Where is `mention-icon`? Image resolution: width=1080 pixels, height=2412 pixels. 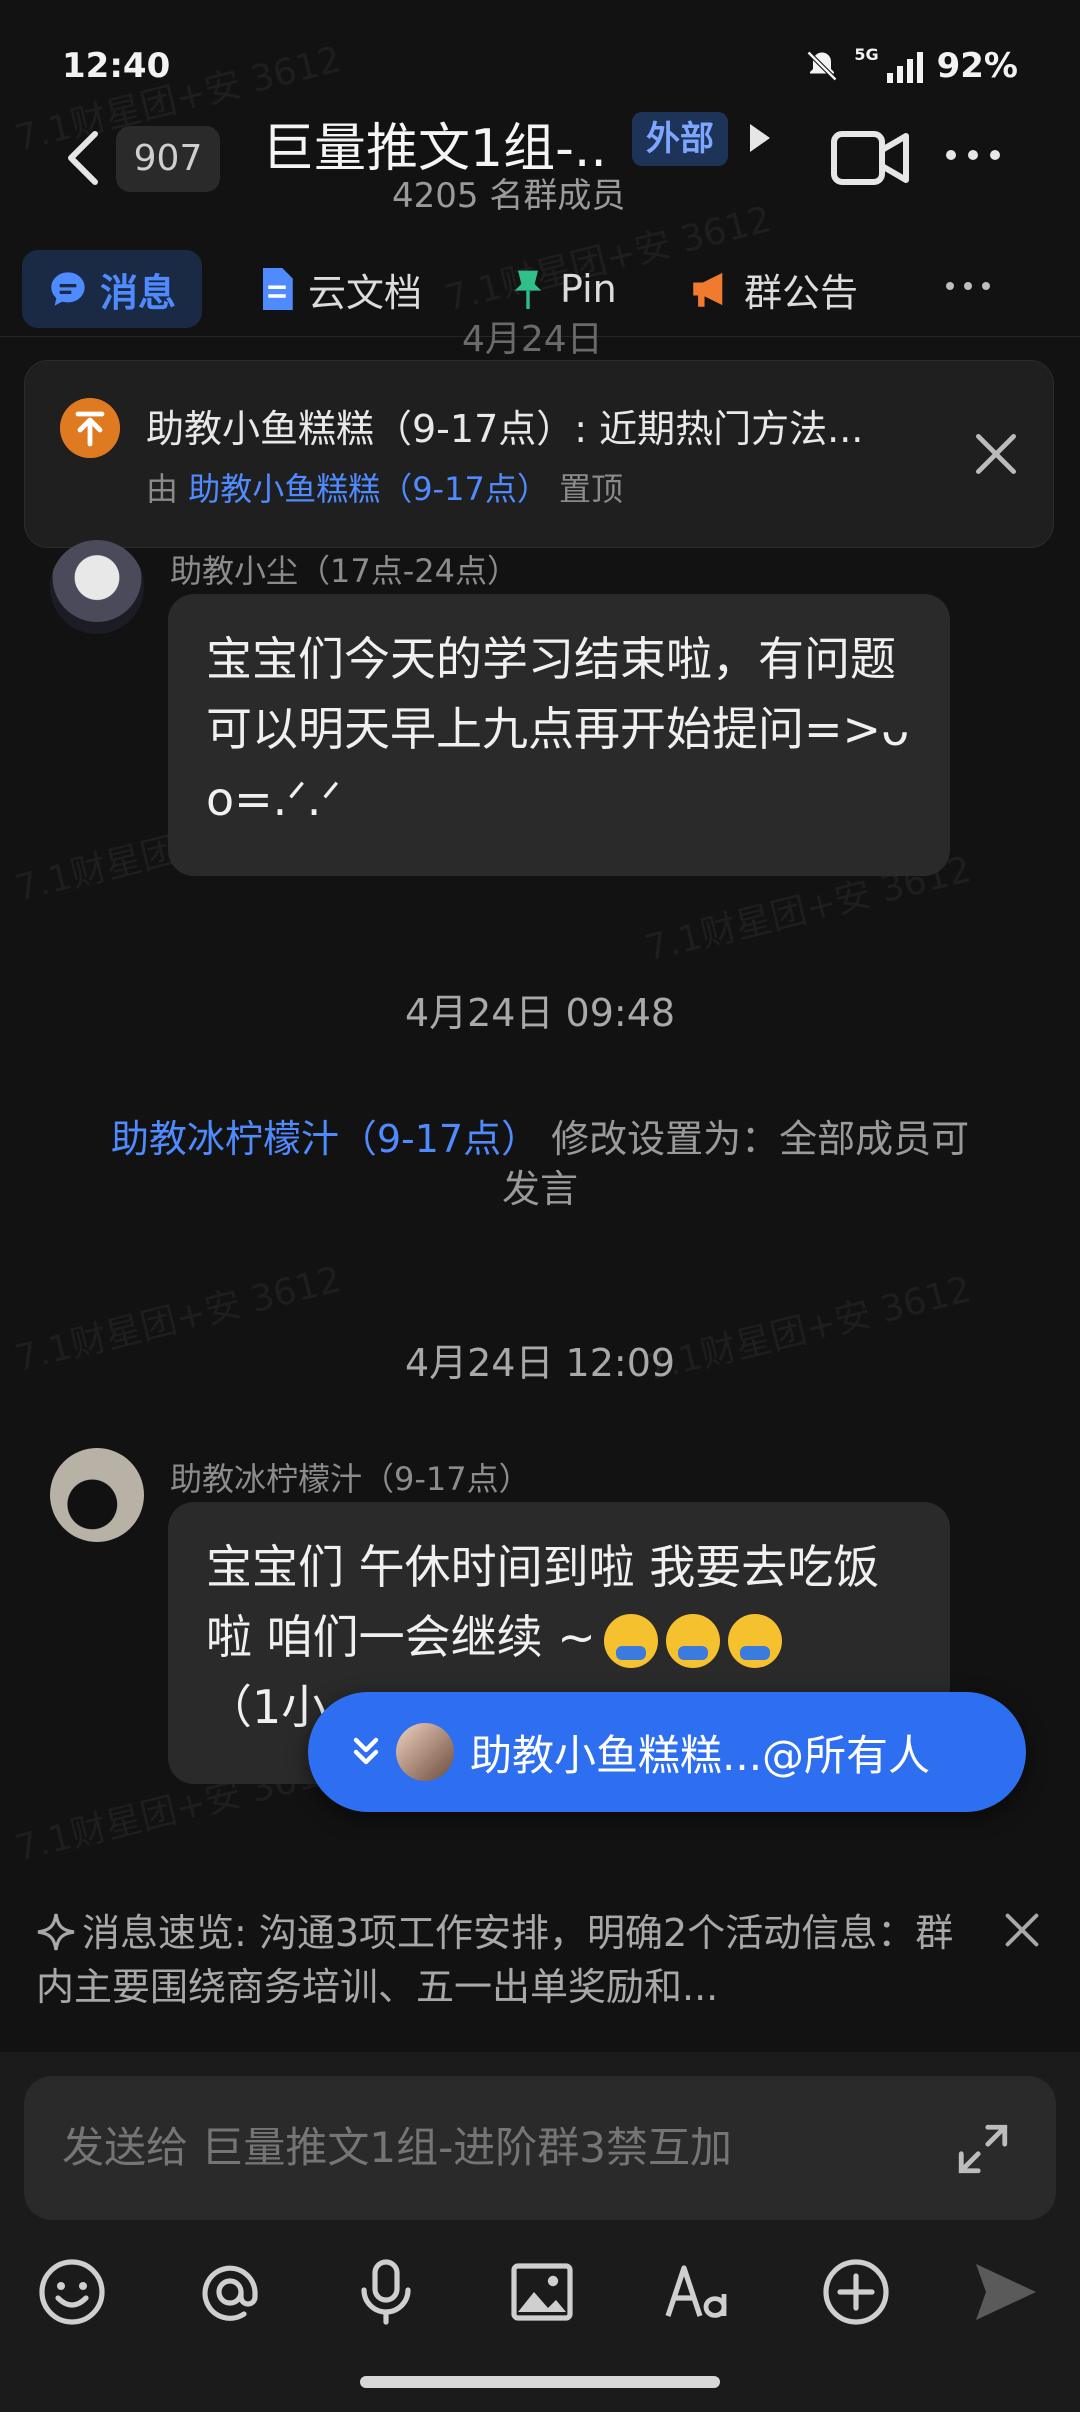 mention-icon is located at coordinates (230, 2292).